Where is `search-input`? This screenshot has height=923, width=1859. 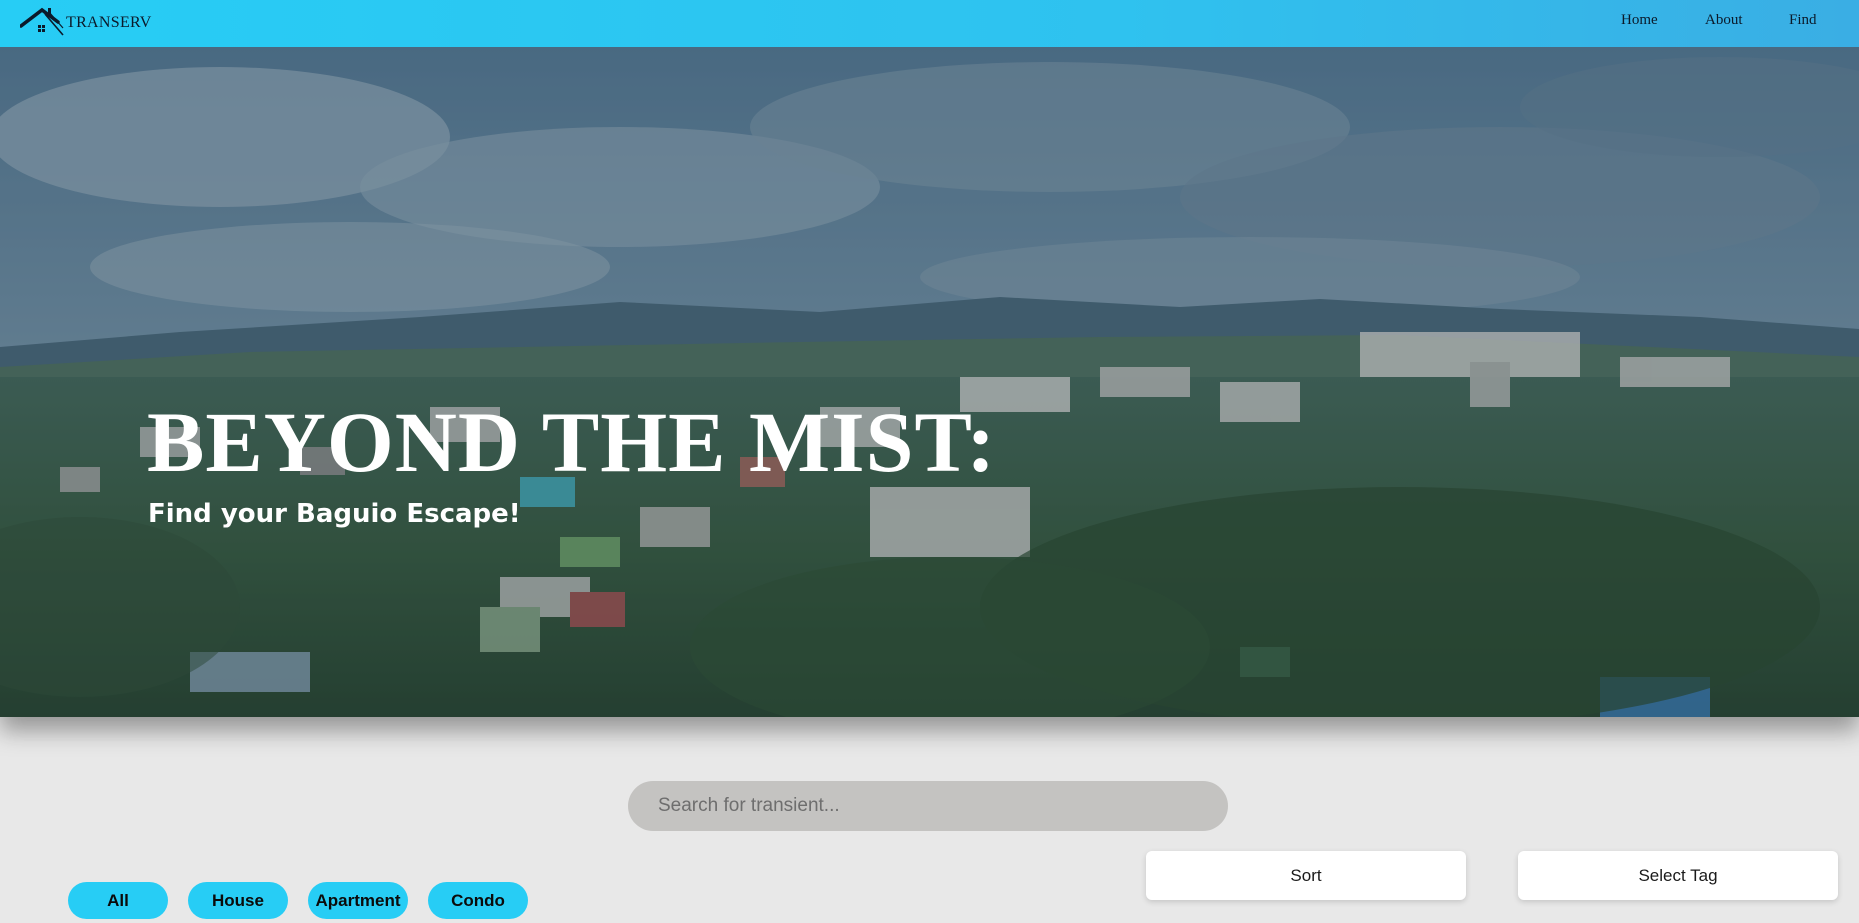 search-input is located at coordinates (928, 806).